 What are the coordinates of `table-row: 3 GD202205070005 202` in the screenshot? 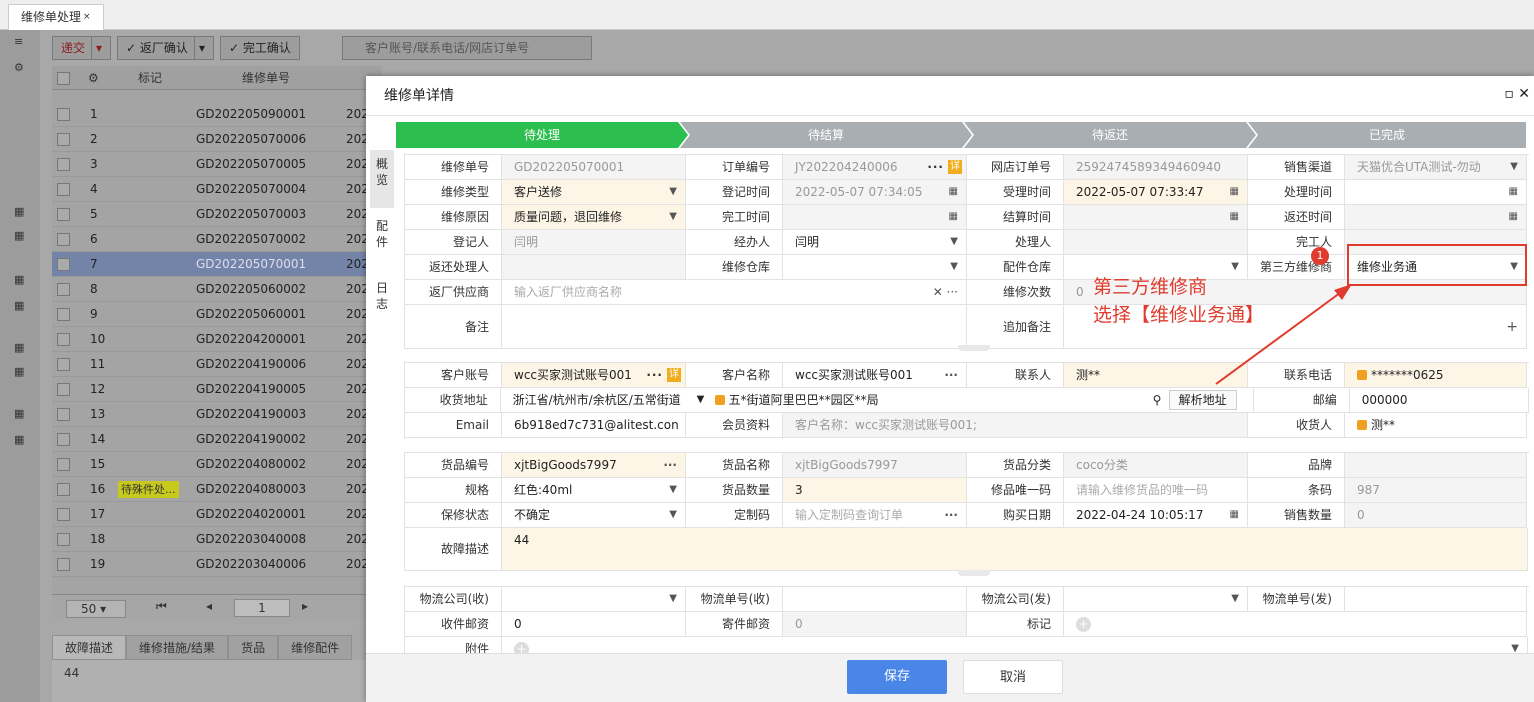 It's located at (217, 164).